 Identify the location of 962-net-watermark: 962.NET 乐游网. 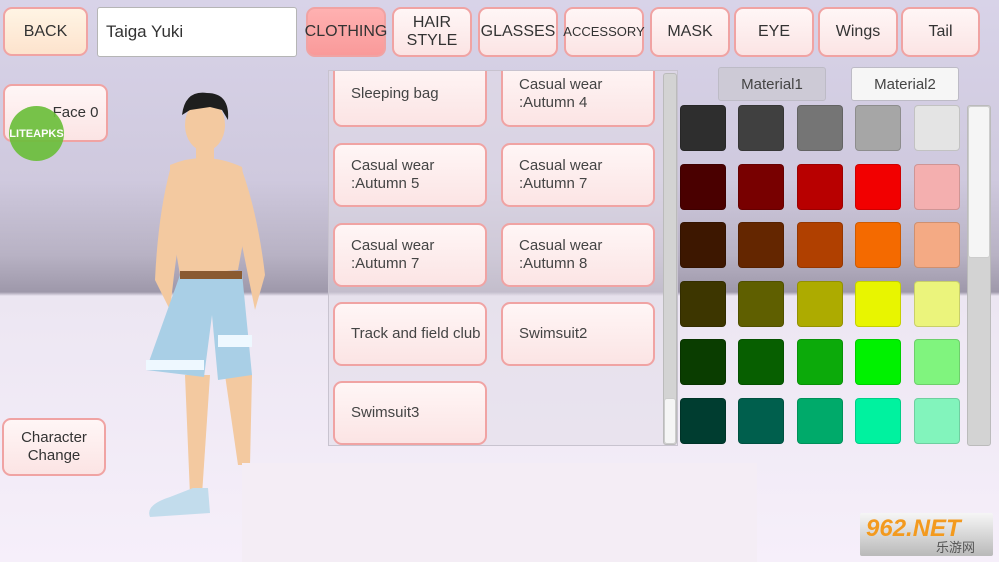
(926, 534).